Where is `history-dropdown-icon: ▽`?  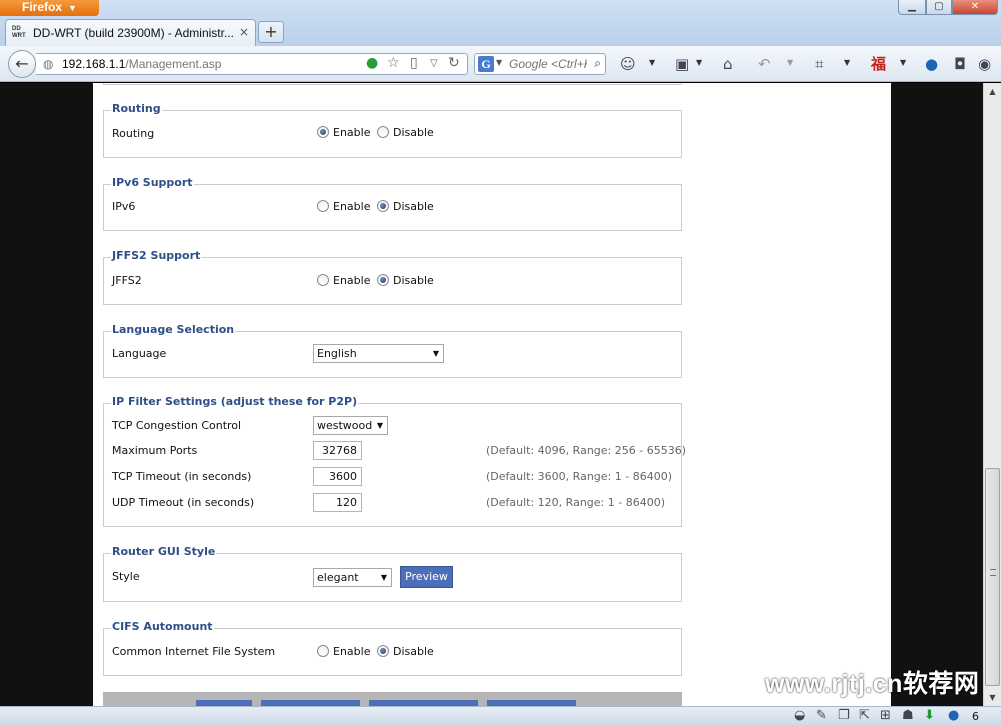
history-dropdown-icon: ▽ is located at coordinates (434, 63).